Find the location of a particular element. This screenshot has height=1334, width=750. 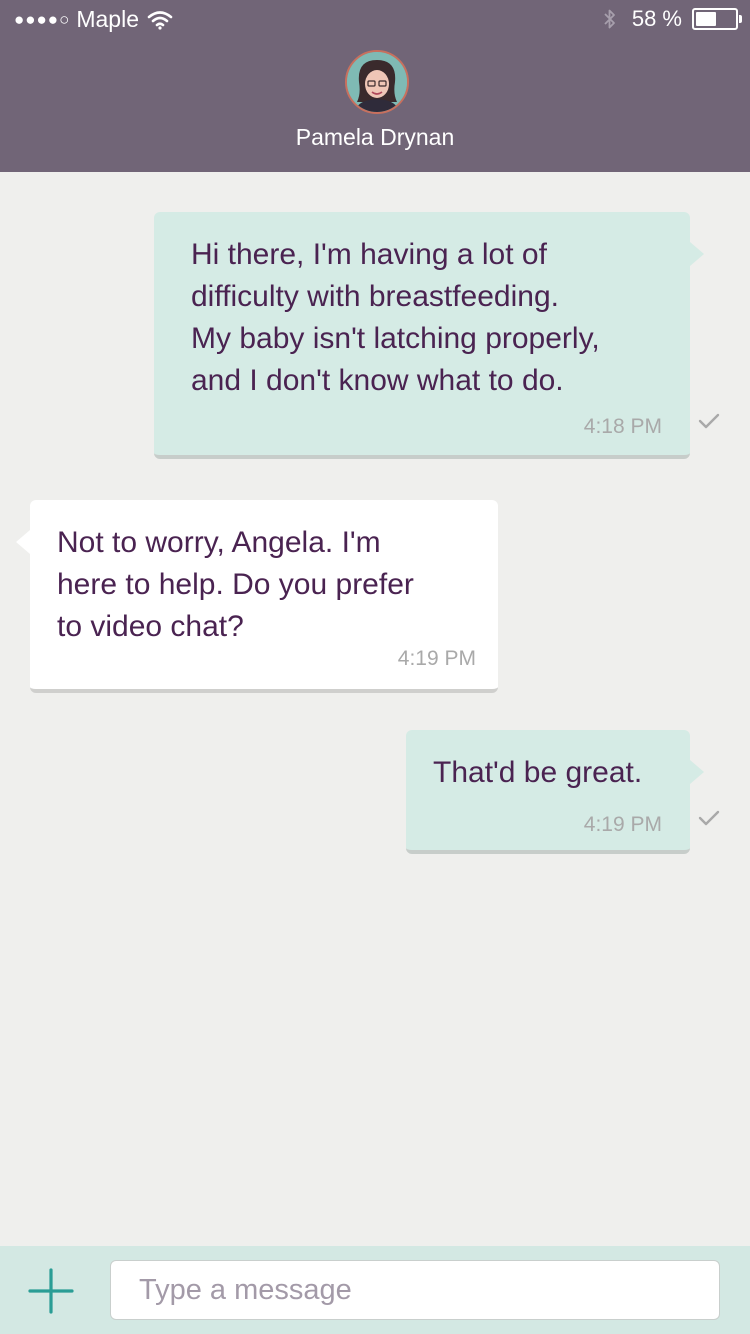

battery-icon is located at coordinates (717, 19).